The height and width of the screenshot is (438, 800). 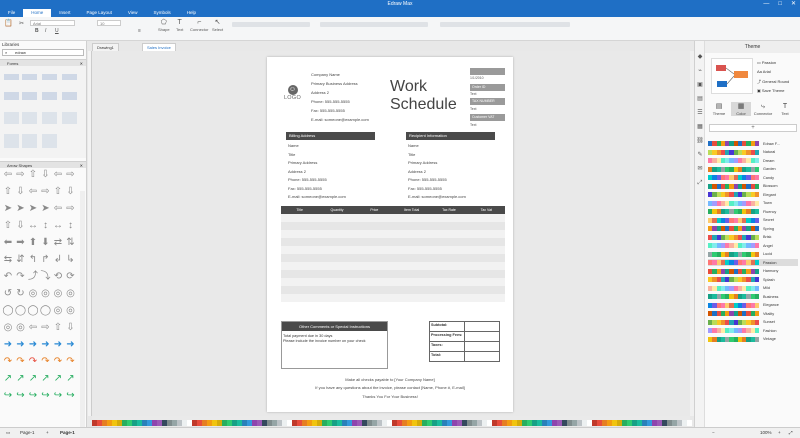 I want to click on image-icon: ▤, so click(x=700, y=99).